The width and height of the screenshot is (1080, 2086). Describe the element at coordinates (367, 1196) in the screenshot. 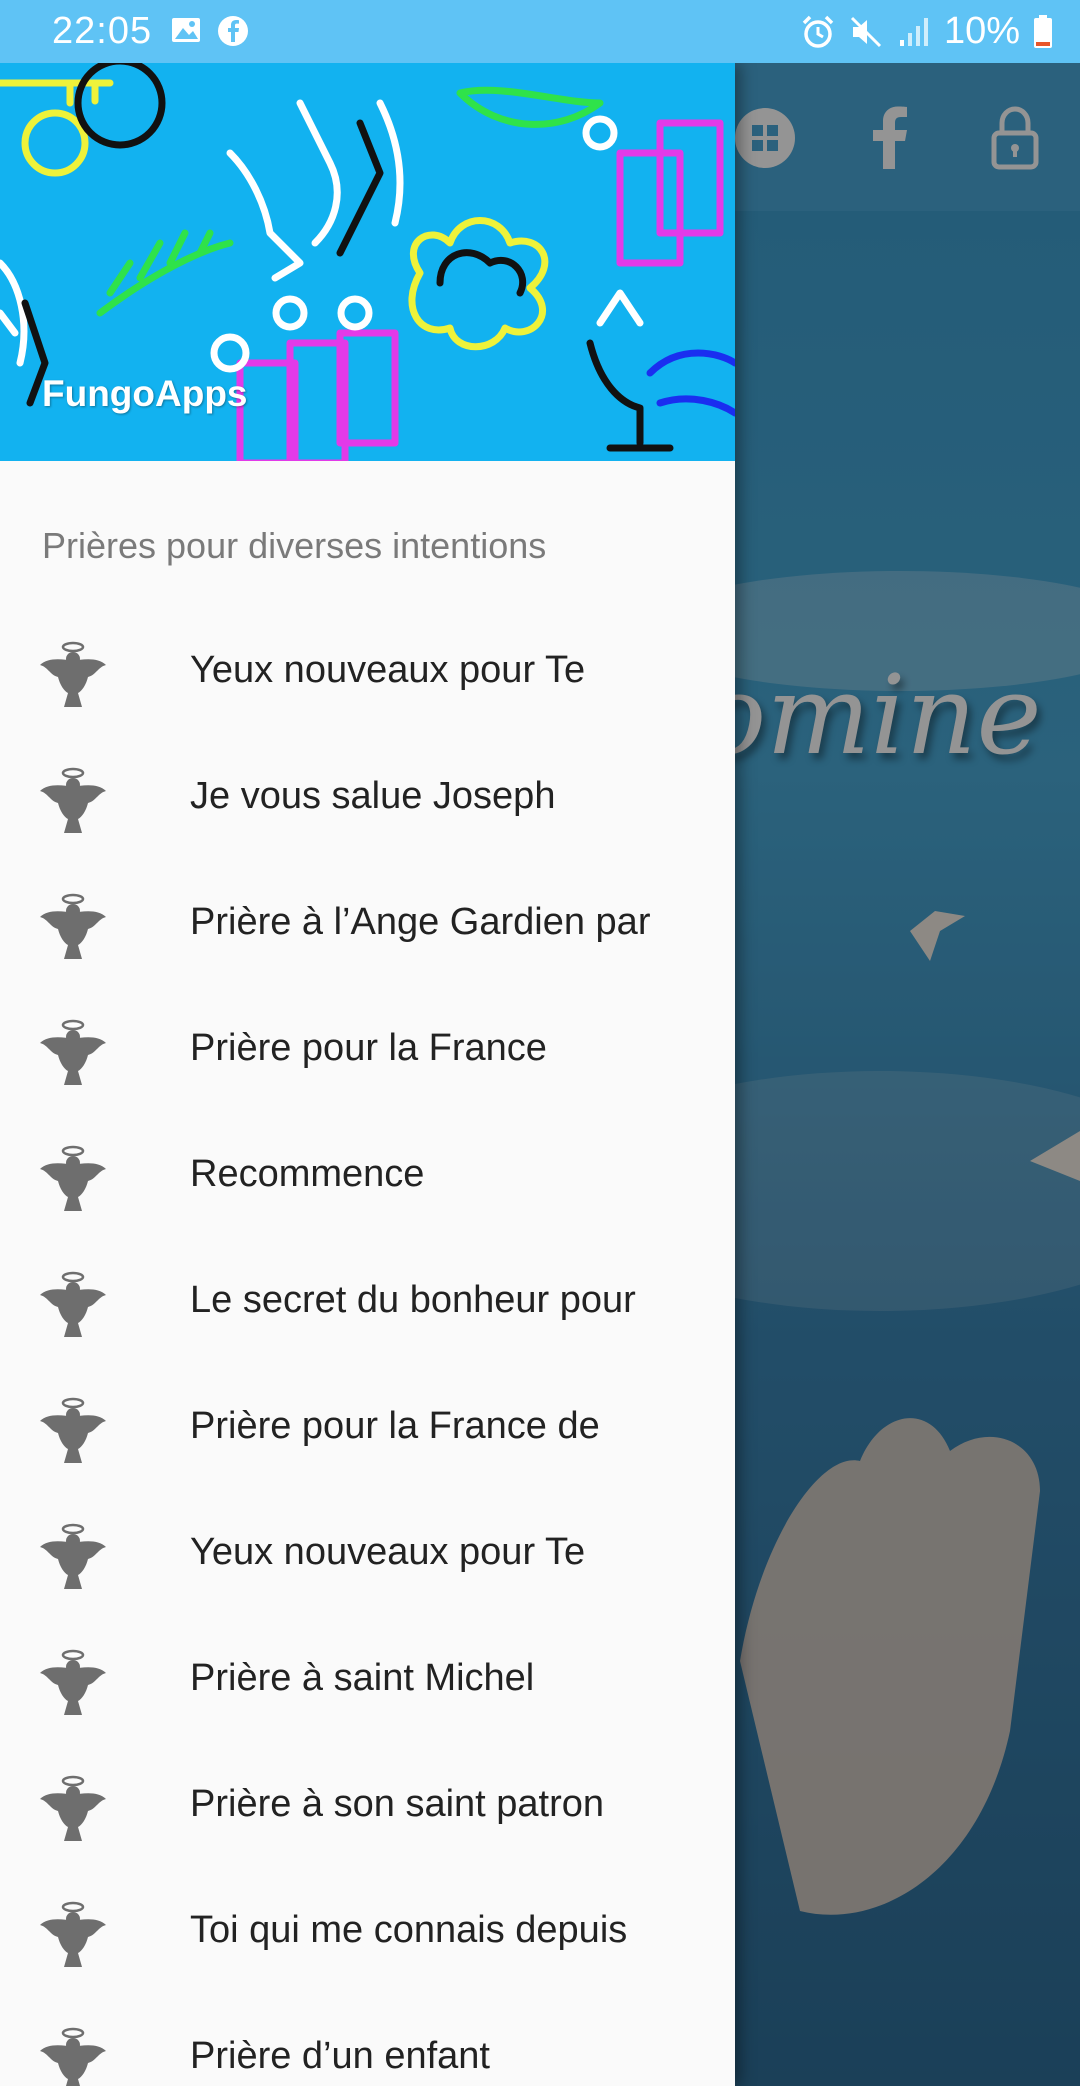

I see `menu-item: Recommence` at that location.